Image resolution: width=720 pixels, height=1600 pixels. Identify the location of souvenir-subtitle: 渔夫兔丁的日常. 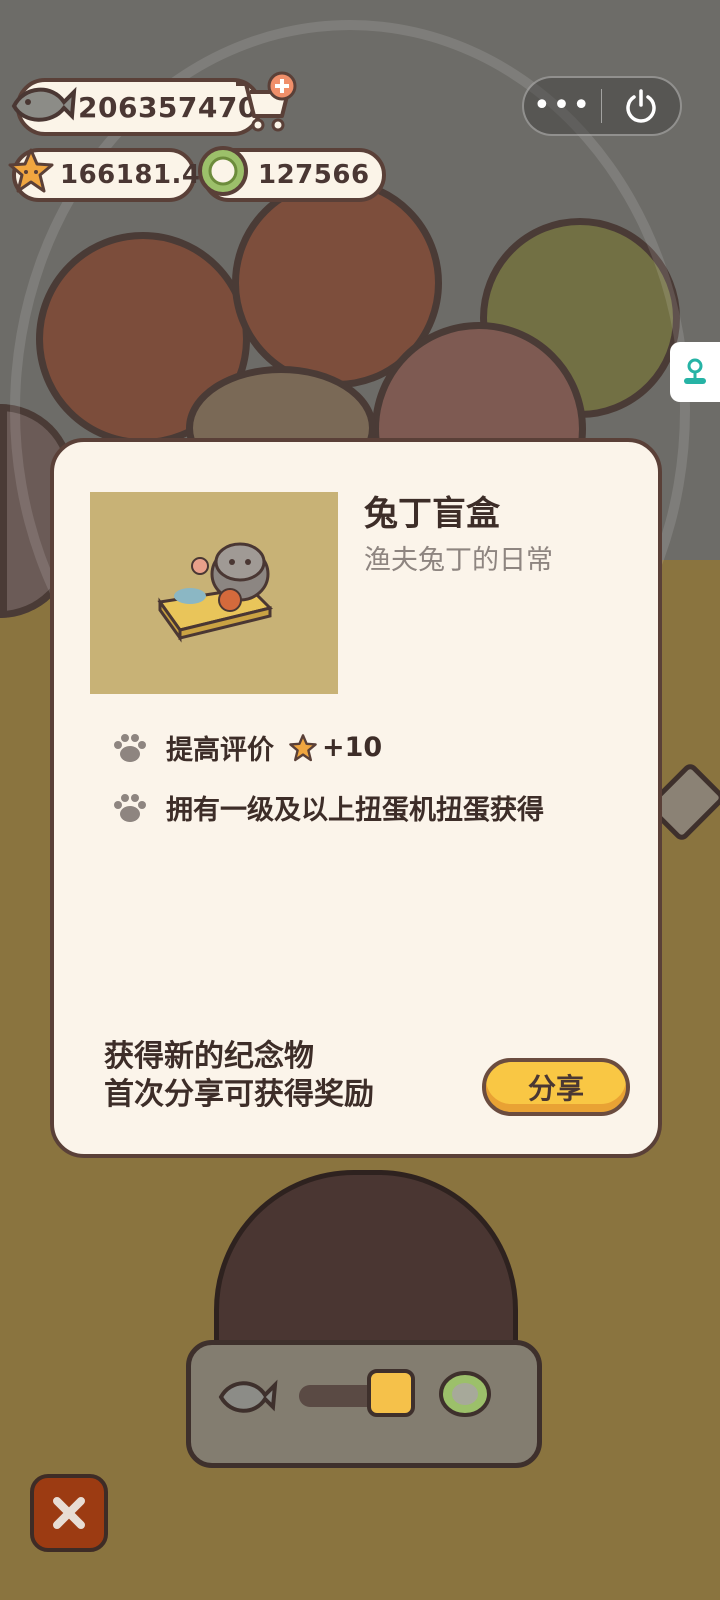
(458, 560).